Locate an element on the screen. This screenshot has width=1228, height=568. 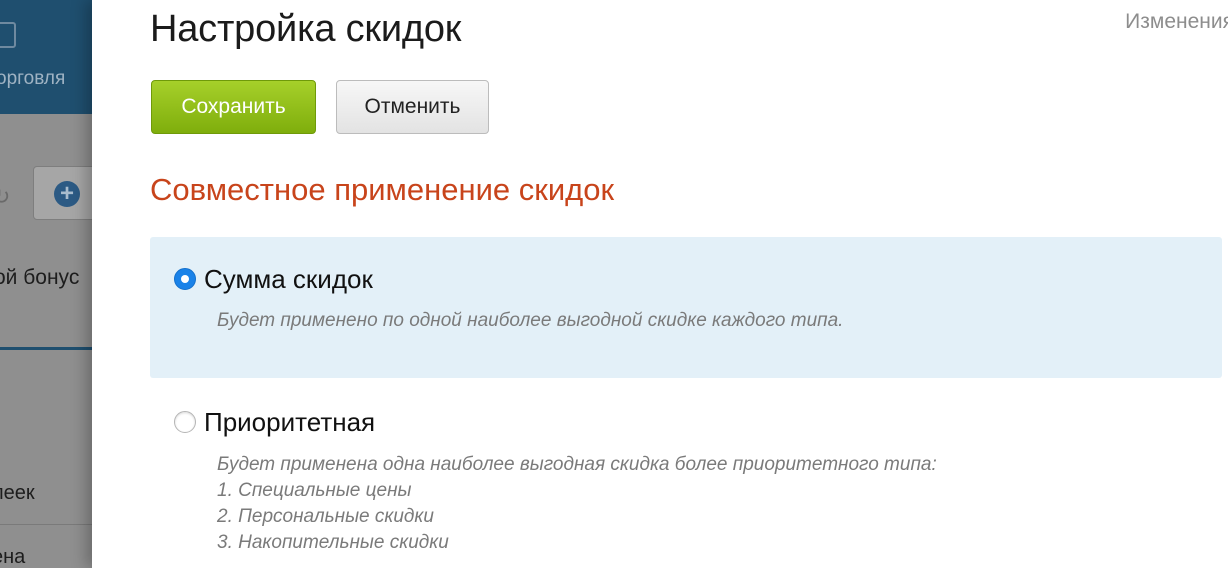
refresh-icon: ↻ is located at coordinates (5, 196).